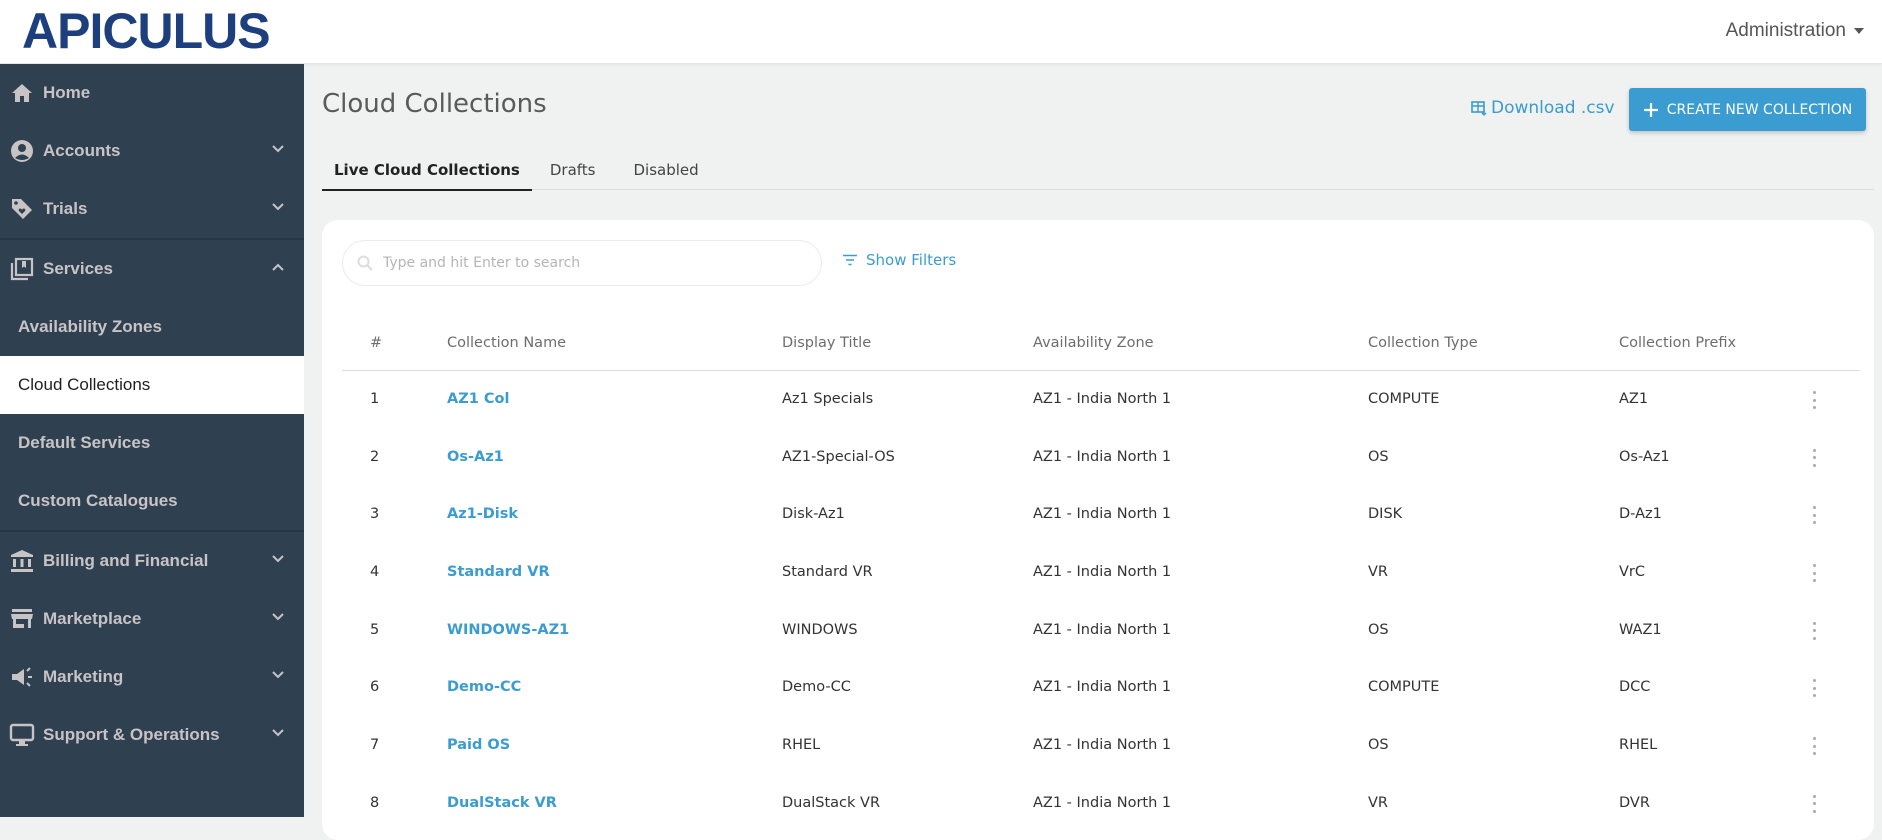 This screenshot has width=1882, height=840. I want to click on bank-icon, so click(22, 561).